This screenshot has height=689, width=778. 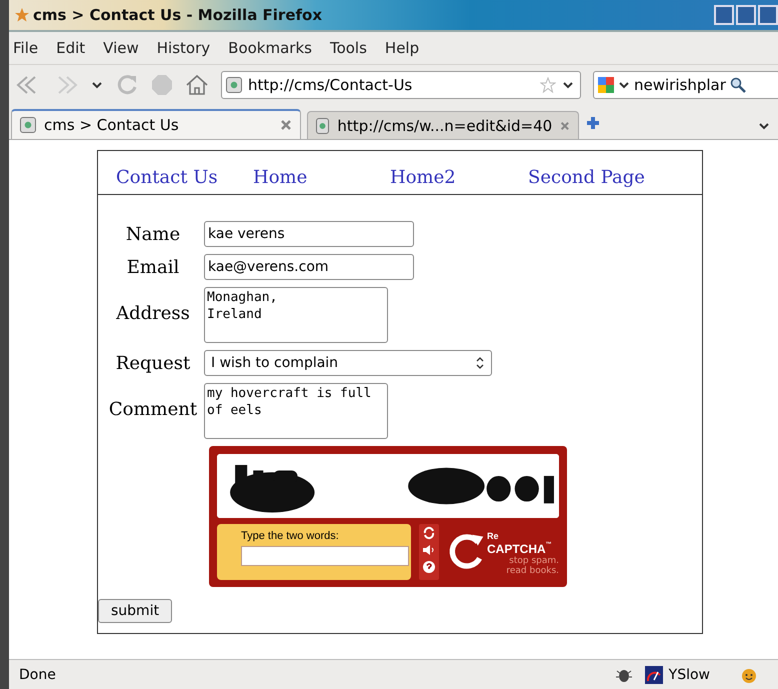 What do you see at coordinates (183, 48) in the screenshot?
I see `menu-item: History` at bounding box center [183, 48].